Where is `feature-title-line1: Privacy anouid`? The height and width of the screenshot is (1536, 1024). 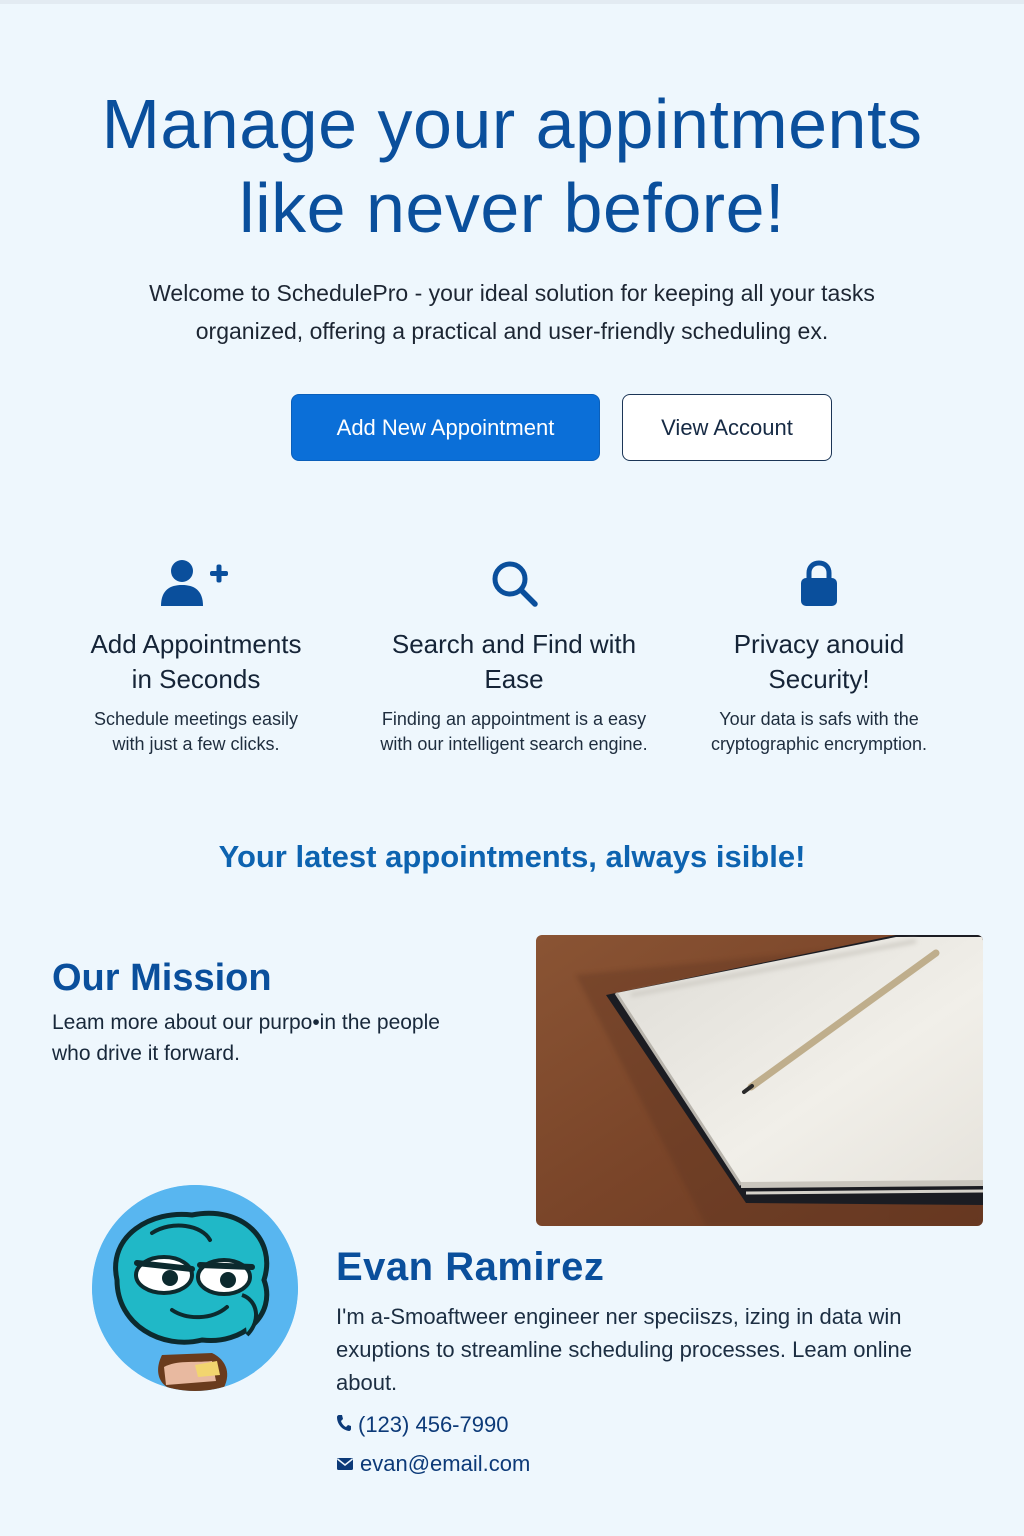
feature-title-line1: Privacy anouid is located at coordinates (819, 644).